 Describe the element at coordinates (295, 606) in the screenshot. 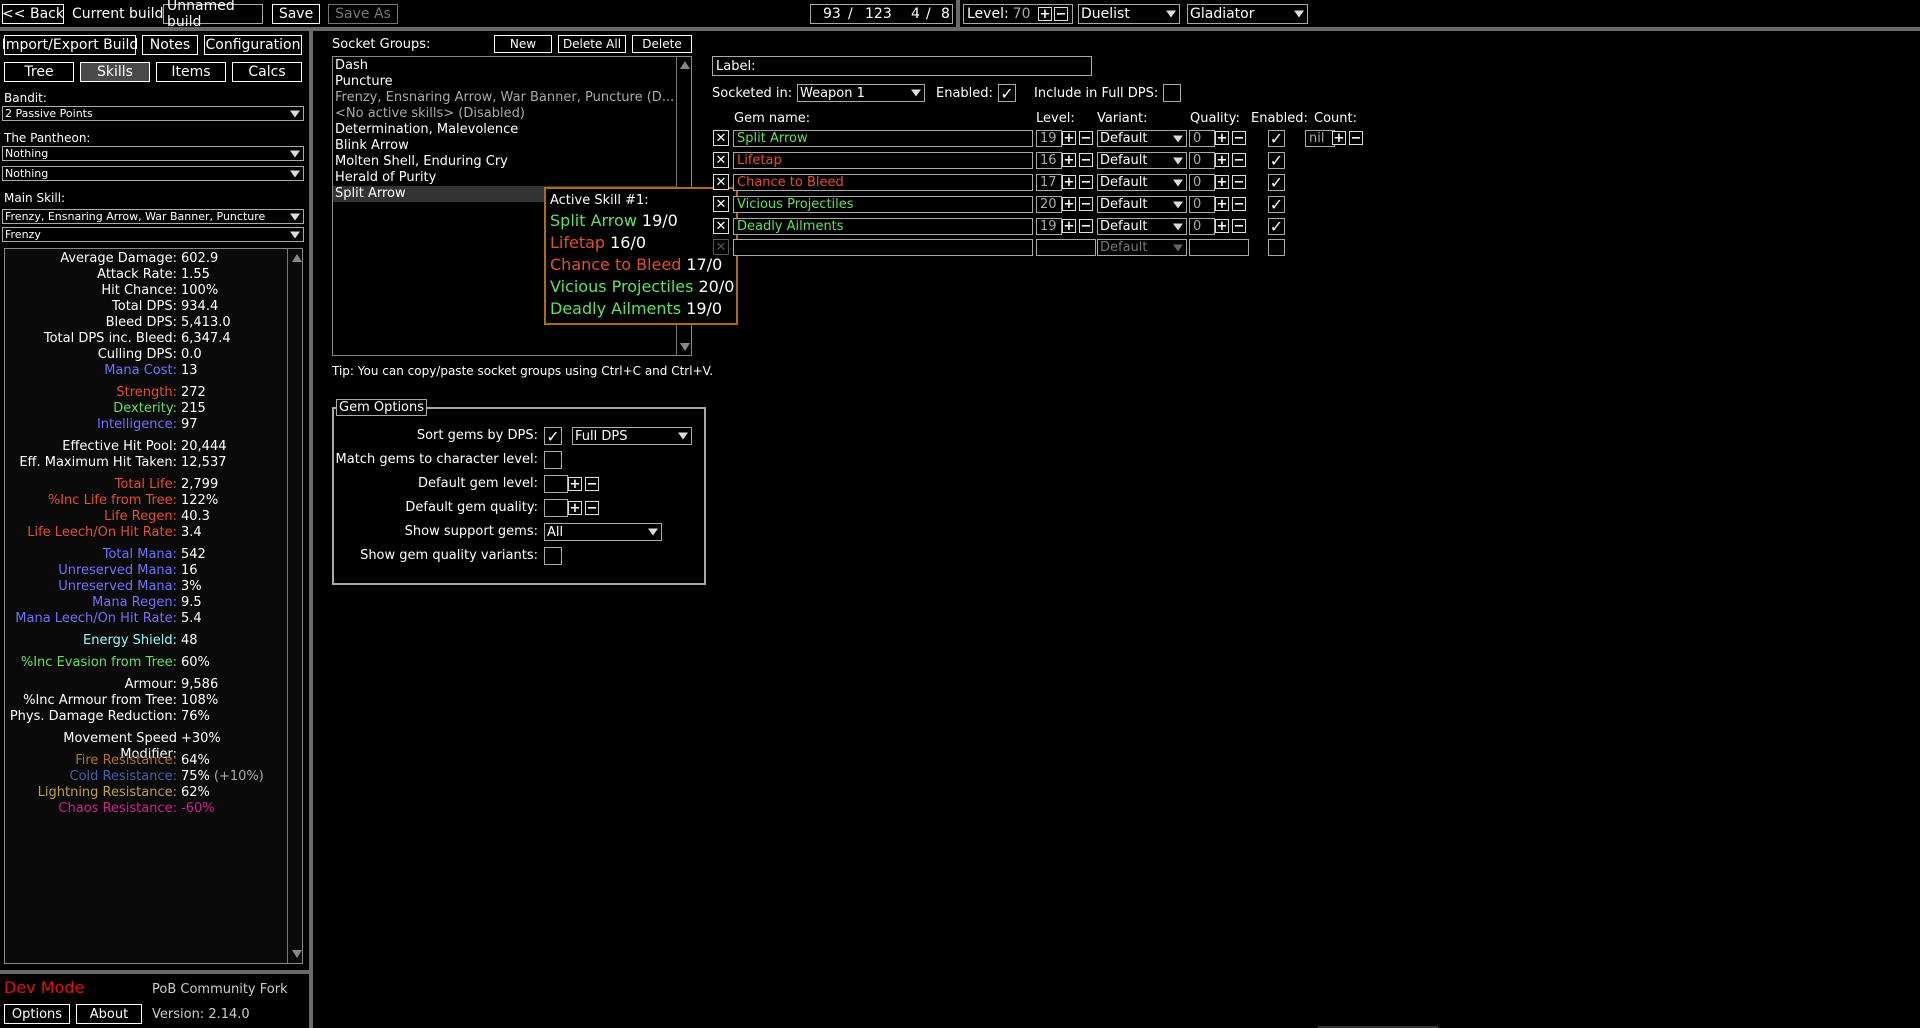

I see `stats-scrollbar` at that location.